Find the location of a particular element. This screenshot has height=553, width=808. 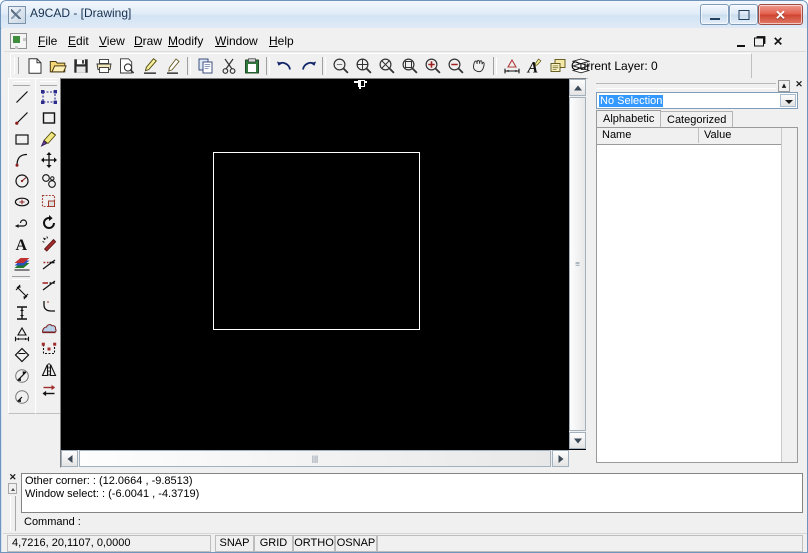

scroll-left-button is located at coordinates (69, 458).